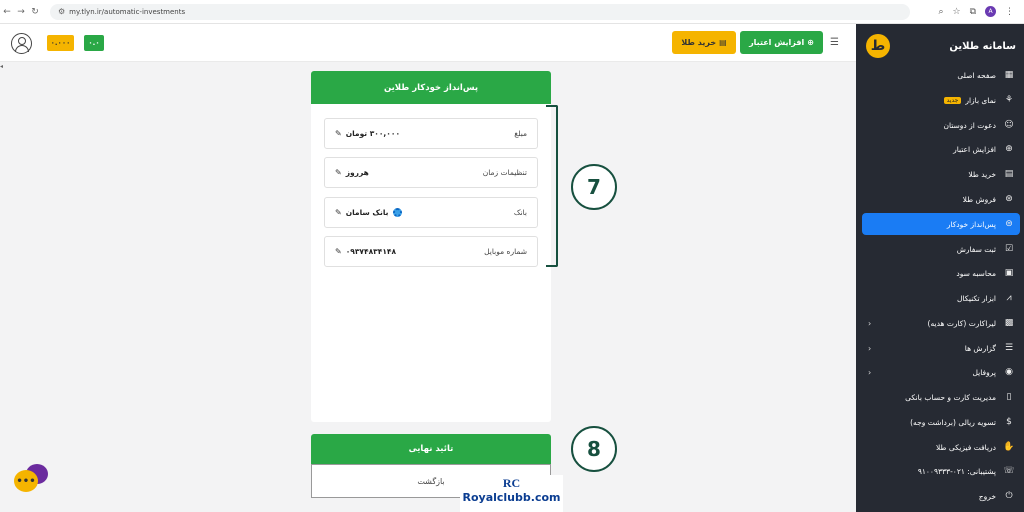  I want to click on profile-icon: ◉, so click(1009, 372).